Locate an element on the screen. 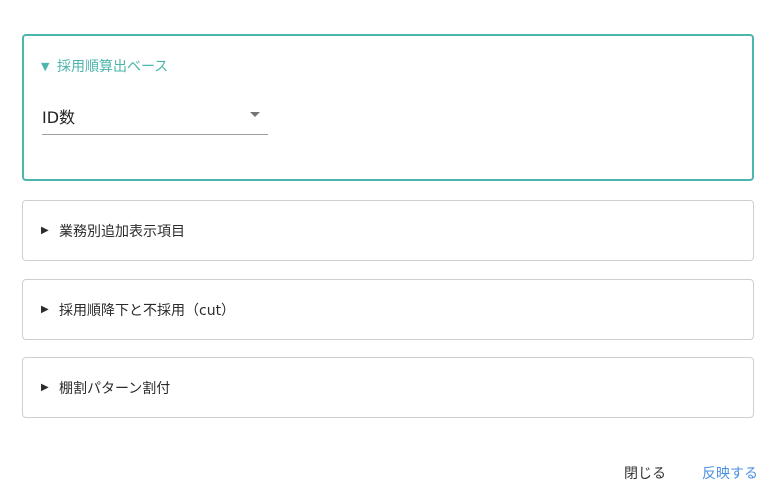 This screenshot has width=776, height=494. panel-shelf-pattern-assignment: ▶ 棚割パターン割付 is located at coordinates (388, 387).